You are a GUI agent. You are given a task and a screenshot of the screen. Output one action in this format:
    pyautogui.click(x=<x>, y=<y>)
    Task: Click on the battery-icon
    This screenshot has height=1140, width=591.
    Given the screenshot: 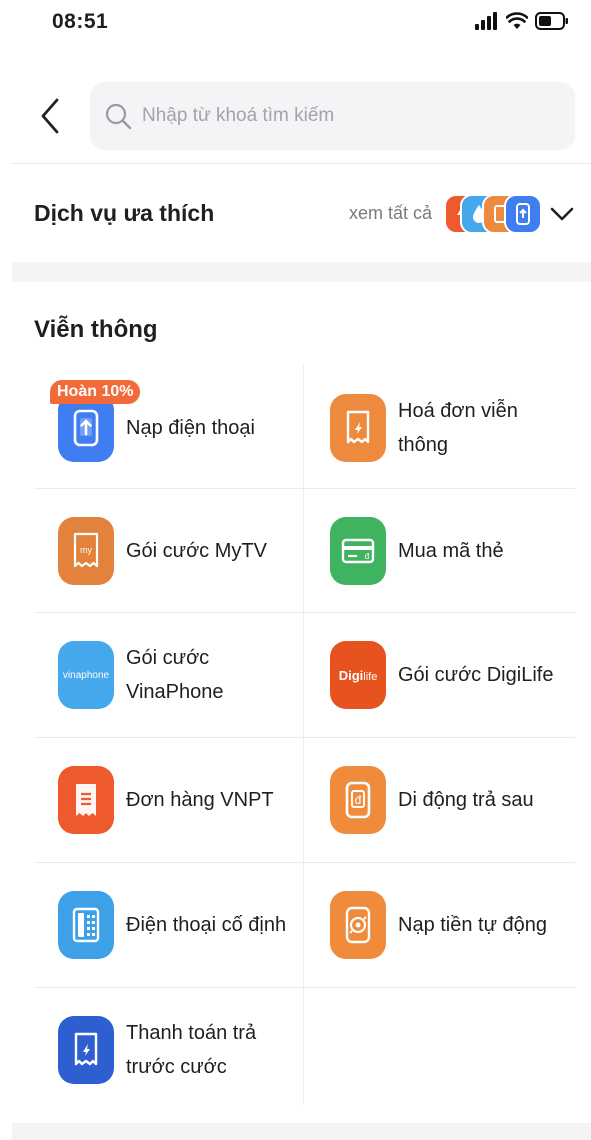 What is the action you would take?
    pyautogui.click(x=551, y=21)
    